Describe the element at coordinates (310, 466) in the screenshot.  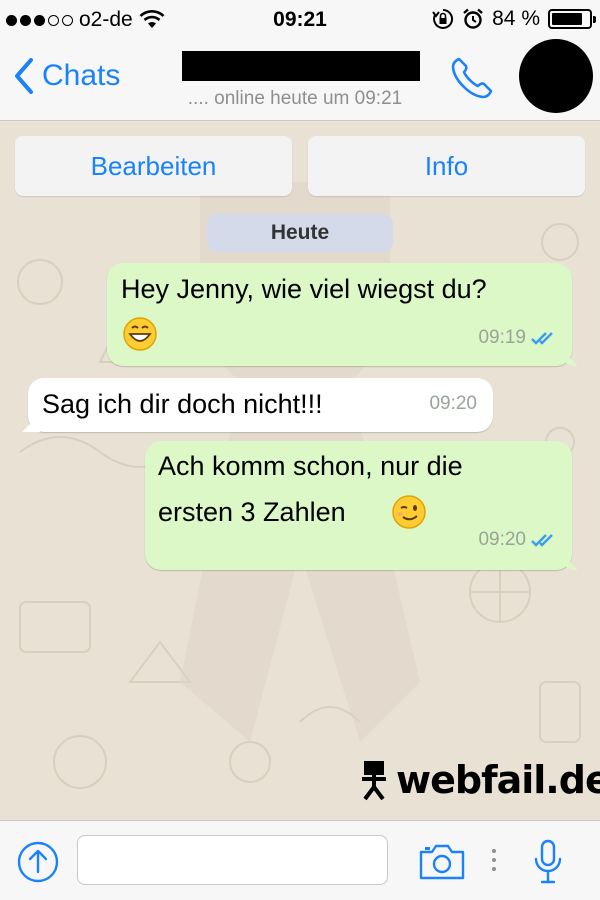
I see `message-text: Ach komm schon, nur die` at that location.